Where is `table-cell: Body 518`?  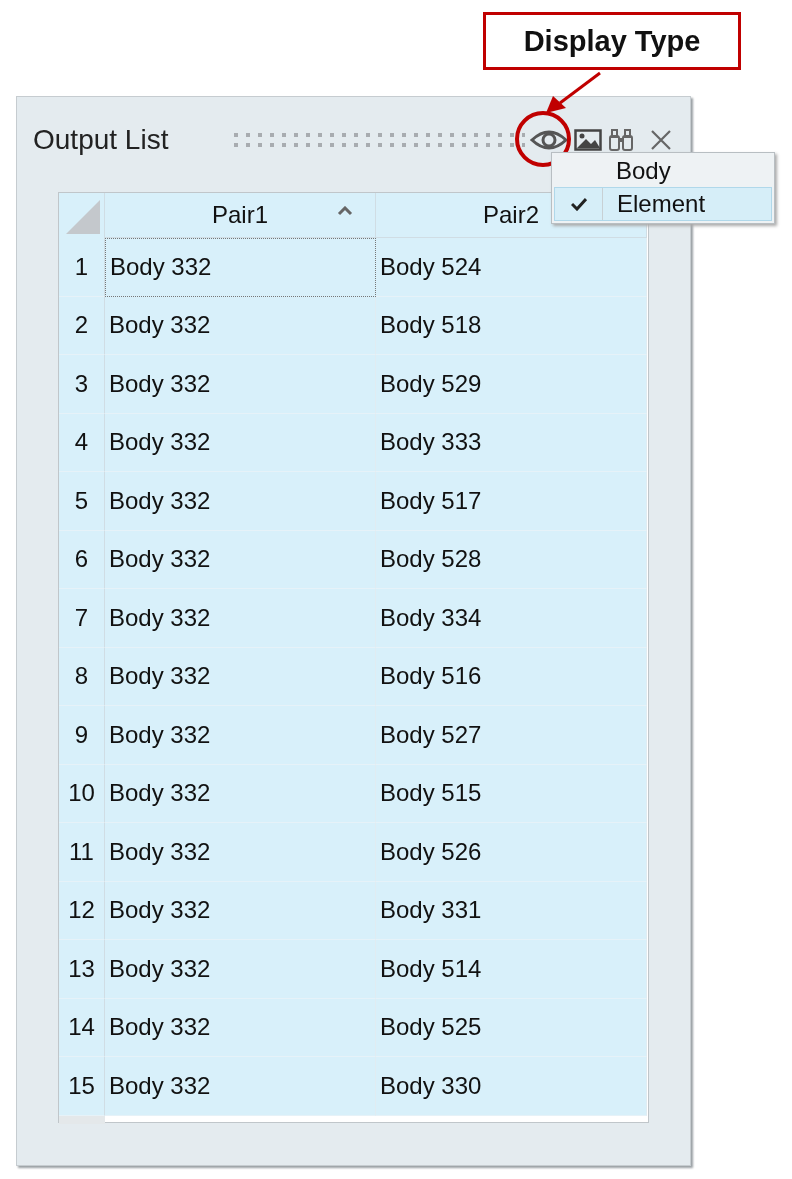 table-cell: Body 518 is located at coordinates (511, 325).